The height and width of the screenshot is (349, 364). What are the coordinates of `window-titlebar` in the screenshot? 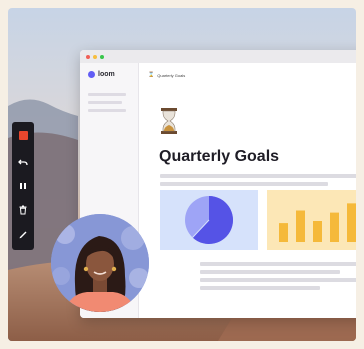 It's located at (218, 56).